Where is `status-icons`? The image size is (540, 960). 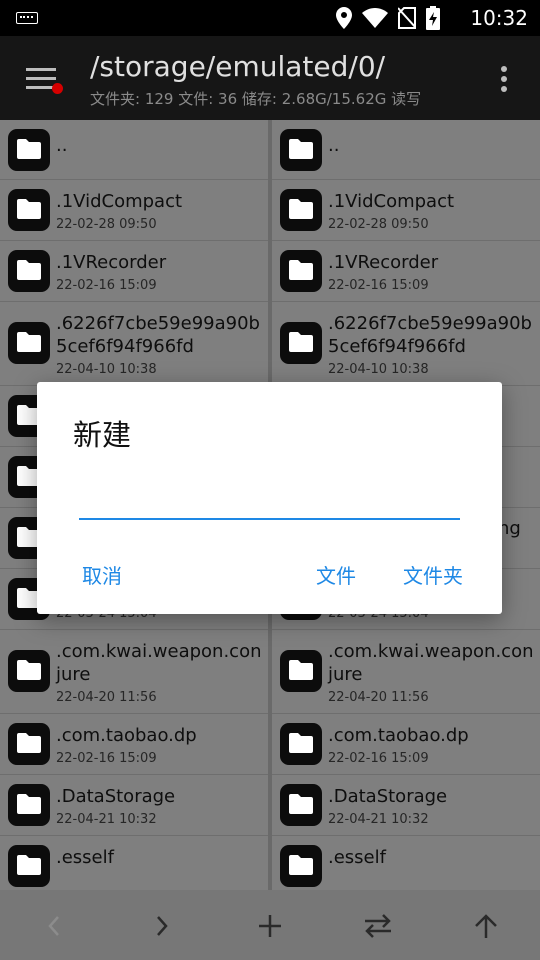 status-icons is located at coordinates (388, 18).